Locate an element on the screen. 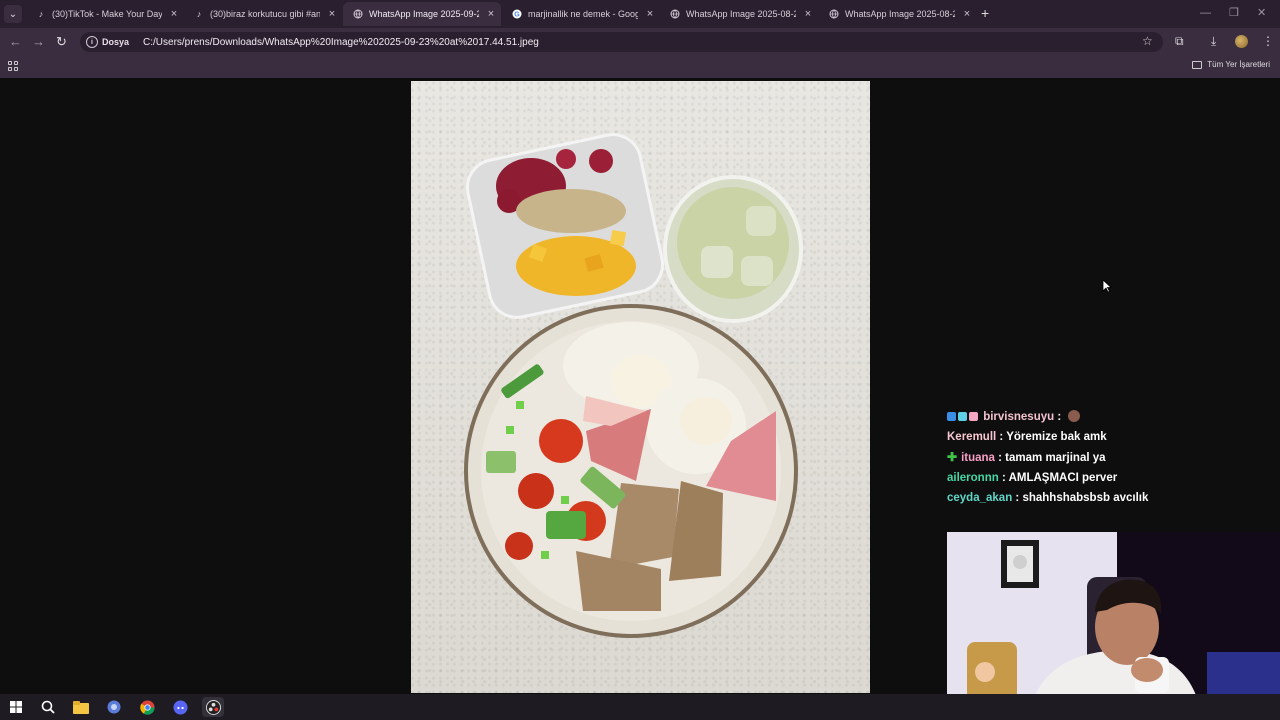 Image resolution: width=1280 pixels, height=720 pixels. bookmarks-bar: Tüm Yer İşaretleri is located at coordinates (640, 67).